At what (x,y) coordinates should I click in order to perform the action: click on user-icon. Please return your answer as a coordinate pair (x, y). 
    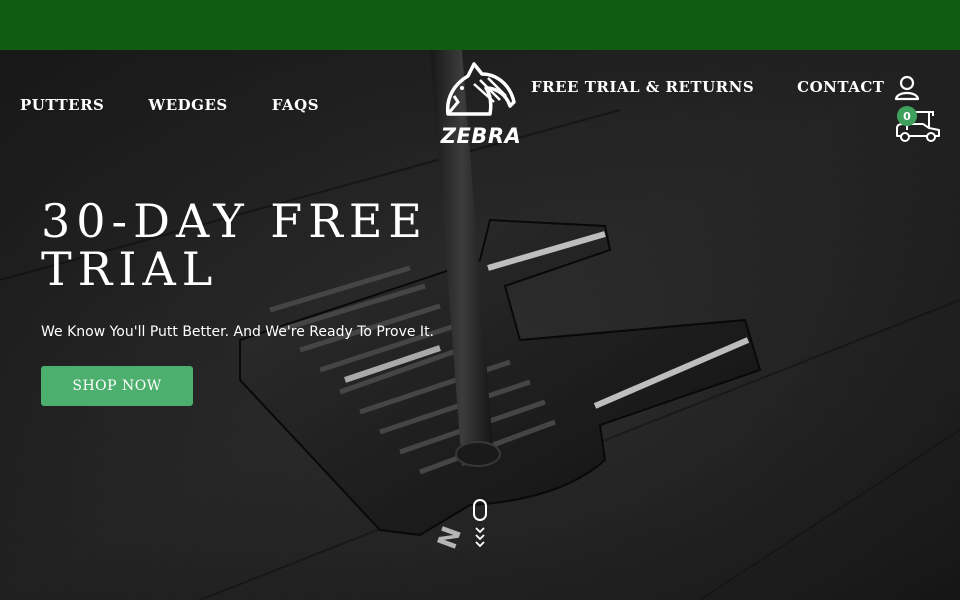
    Looking at the image, I should click on (907, 88).